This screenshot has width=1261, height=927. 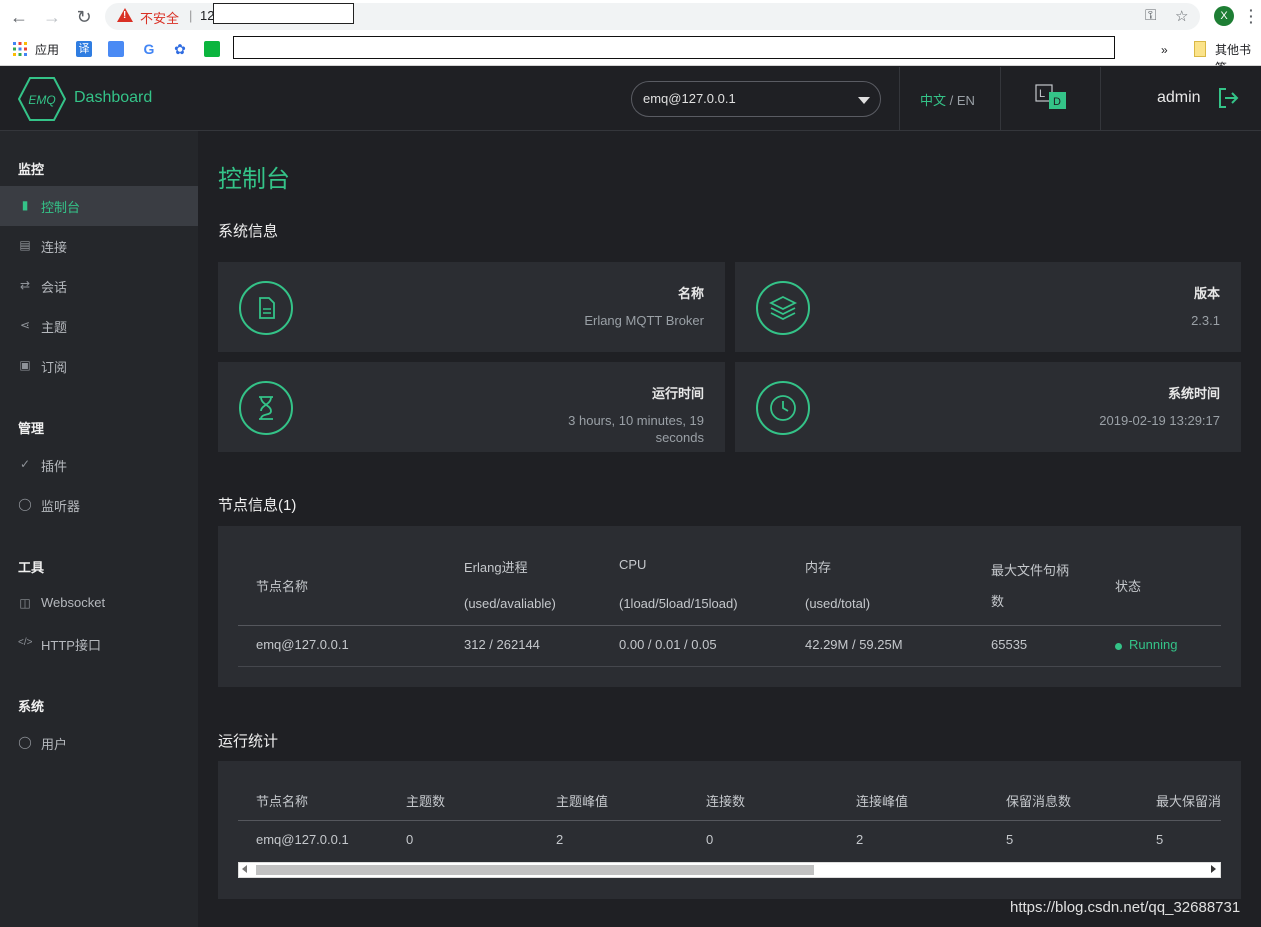 I want to click on sidebar-item-connections: ▤ 连接, so click(x=99, y=246).